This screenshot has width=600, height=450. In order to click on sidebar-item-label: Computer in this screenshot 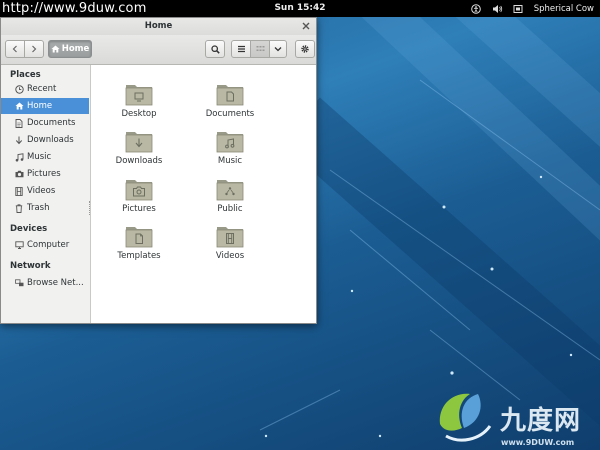, I will do `click(48, 245)`.